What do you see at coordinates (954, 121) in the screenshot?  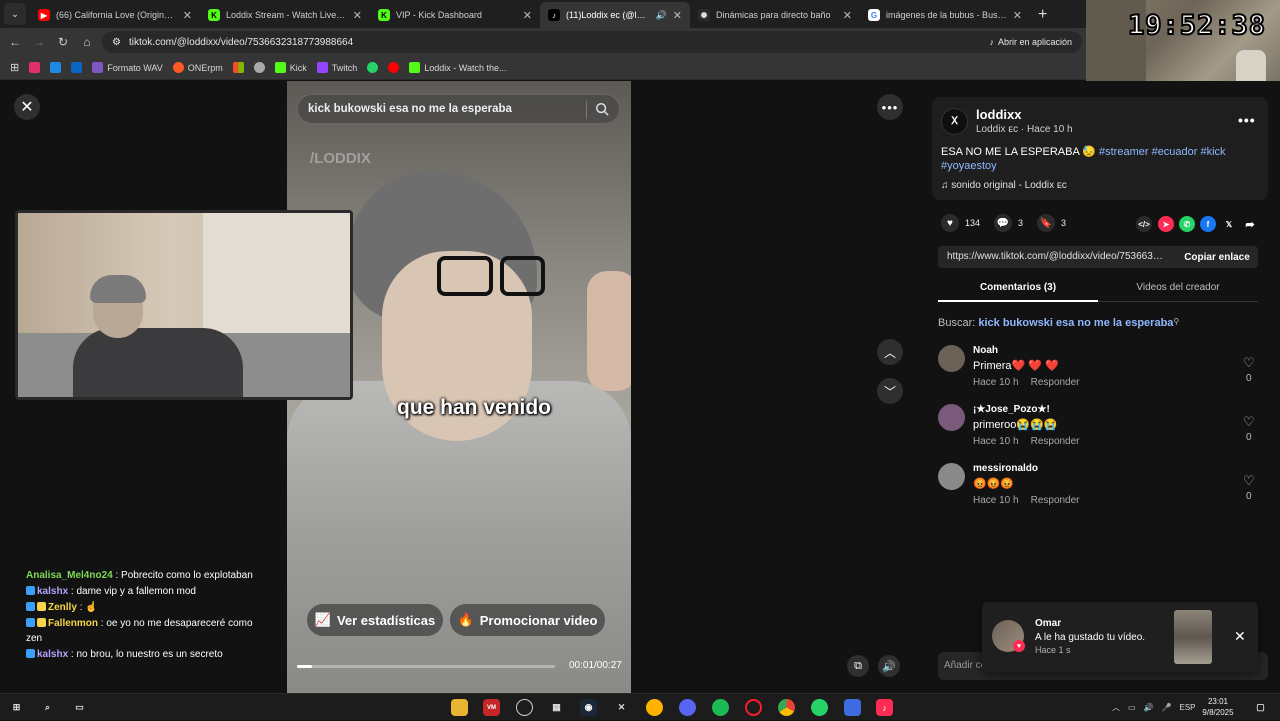 I see `creator-avatar: Ⅹ` at bounding box center [954, 121].